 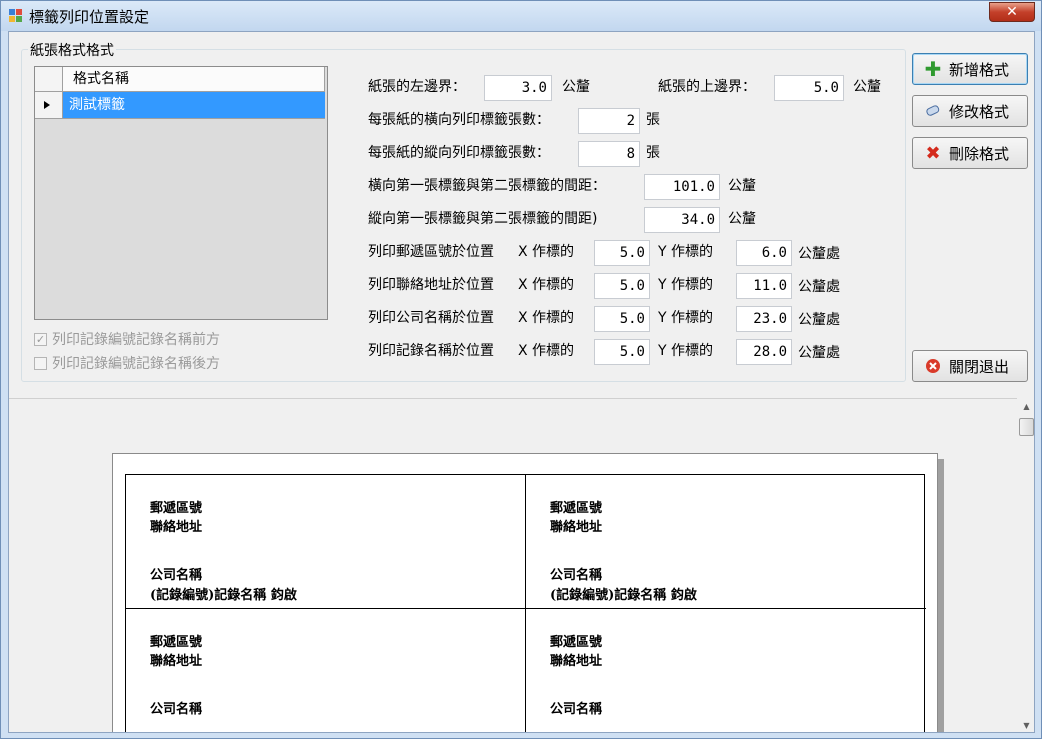 I want to click on checkbox-label: 列印記錄編號記錄名稱後方, so click(x=136, y=364).